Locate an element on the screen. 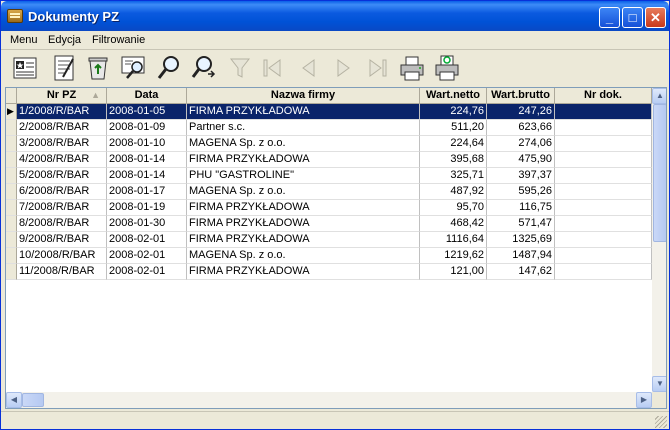  cell-data: 2008-01-14 is located at coordinates (147, 160).